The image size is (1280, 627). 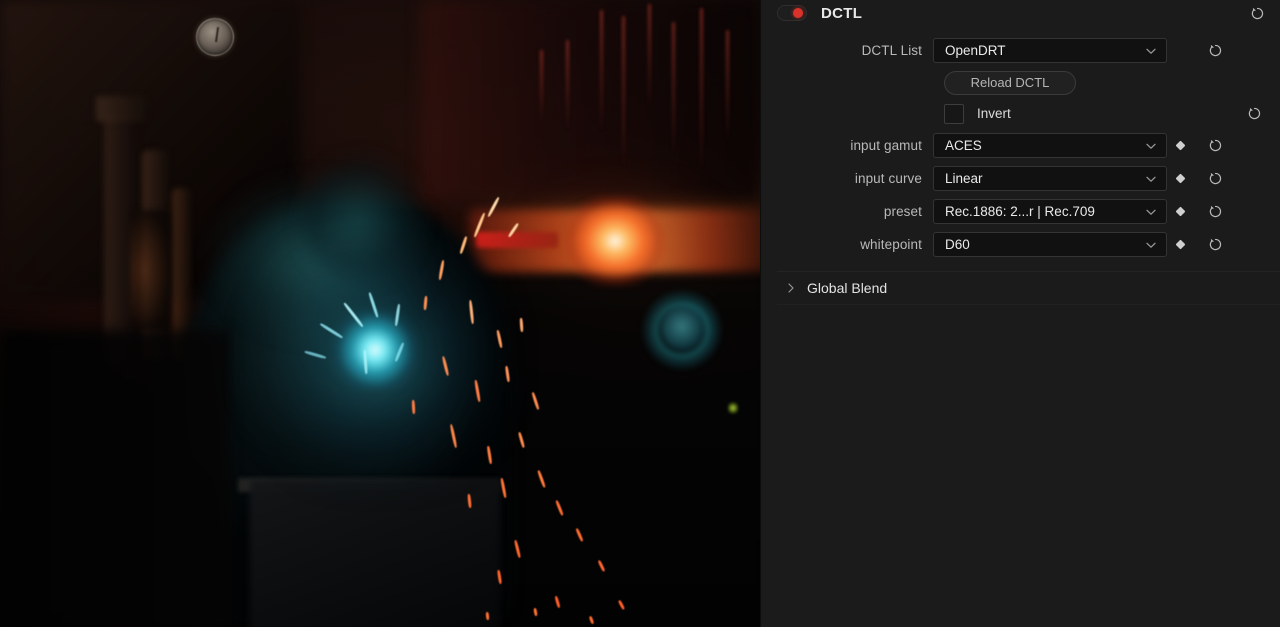 I want to click on chevron-right-icon, so click(x=791, y=288).